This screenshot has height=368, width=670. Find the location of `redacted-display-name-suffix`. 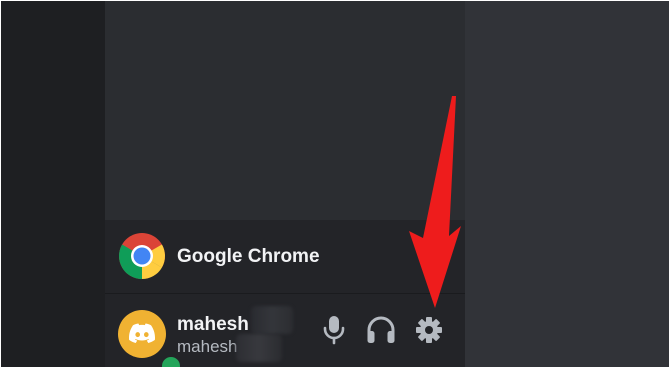

redacted-display-name-suffix is located at coordinates (272, 320).